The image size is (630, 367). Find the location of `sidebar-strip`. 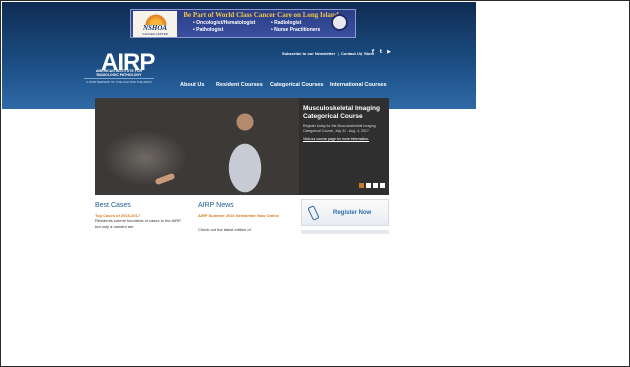

sidebar-strip is located at coordinates (345, 232).